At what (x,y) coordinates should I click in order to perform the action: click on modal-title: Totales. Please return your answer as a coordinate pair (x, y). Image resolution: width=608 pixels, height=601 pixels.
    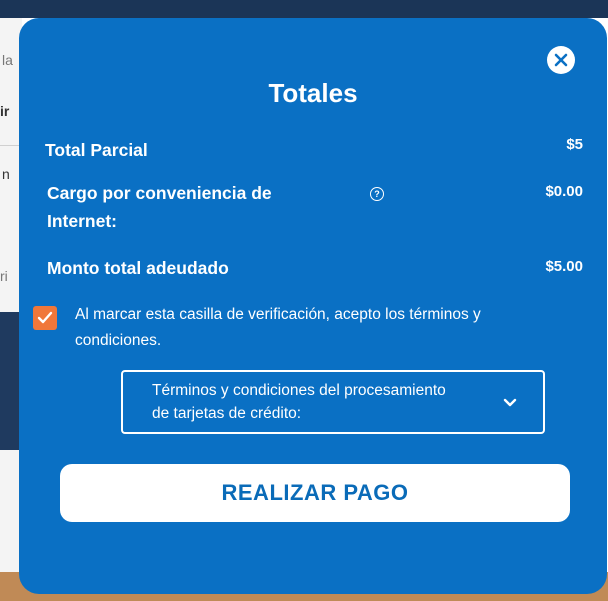
    Looking at the image, I should click on (313, 93).